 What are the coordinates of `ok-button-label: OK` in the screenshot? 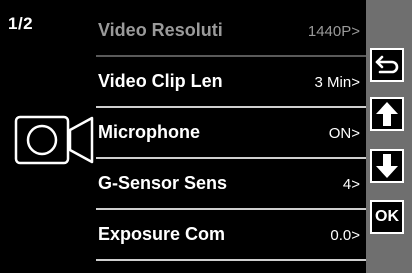 It's located at (387, 216).